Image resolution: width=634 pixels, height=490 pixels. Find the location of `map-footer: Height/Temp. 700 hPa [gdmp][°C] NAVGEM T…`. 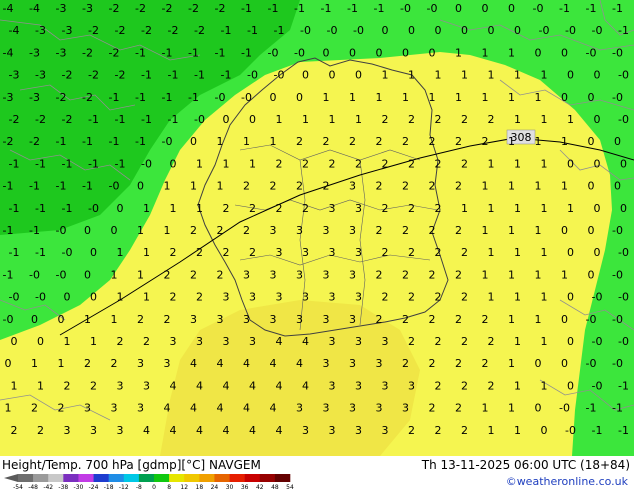

map-footer: Height/Temp. 700 hPa [gdmp][°C] NAVGEM T… is located at coordinates (317, 473).